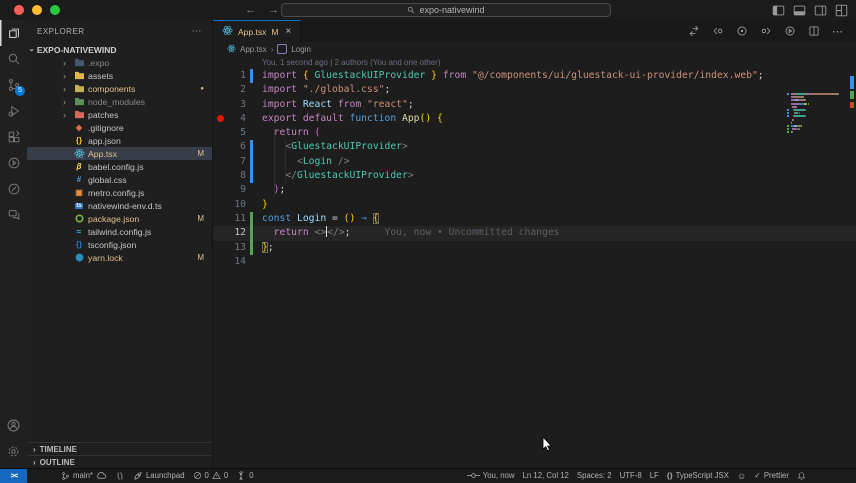  I want to click on code-line-11: 11 const Login = () ⇒ {, so click(534, 219).